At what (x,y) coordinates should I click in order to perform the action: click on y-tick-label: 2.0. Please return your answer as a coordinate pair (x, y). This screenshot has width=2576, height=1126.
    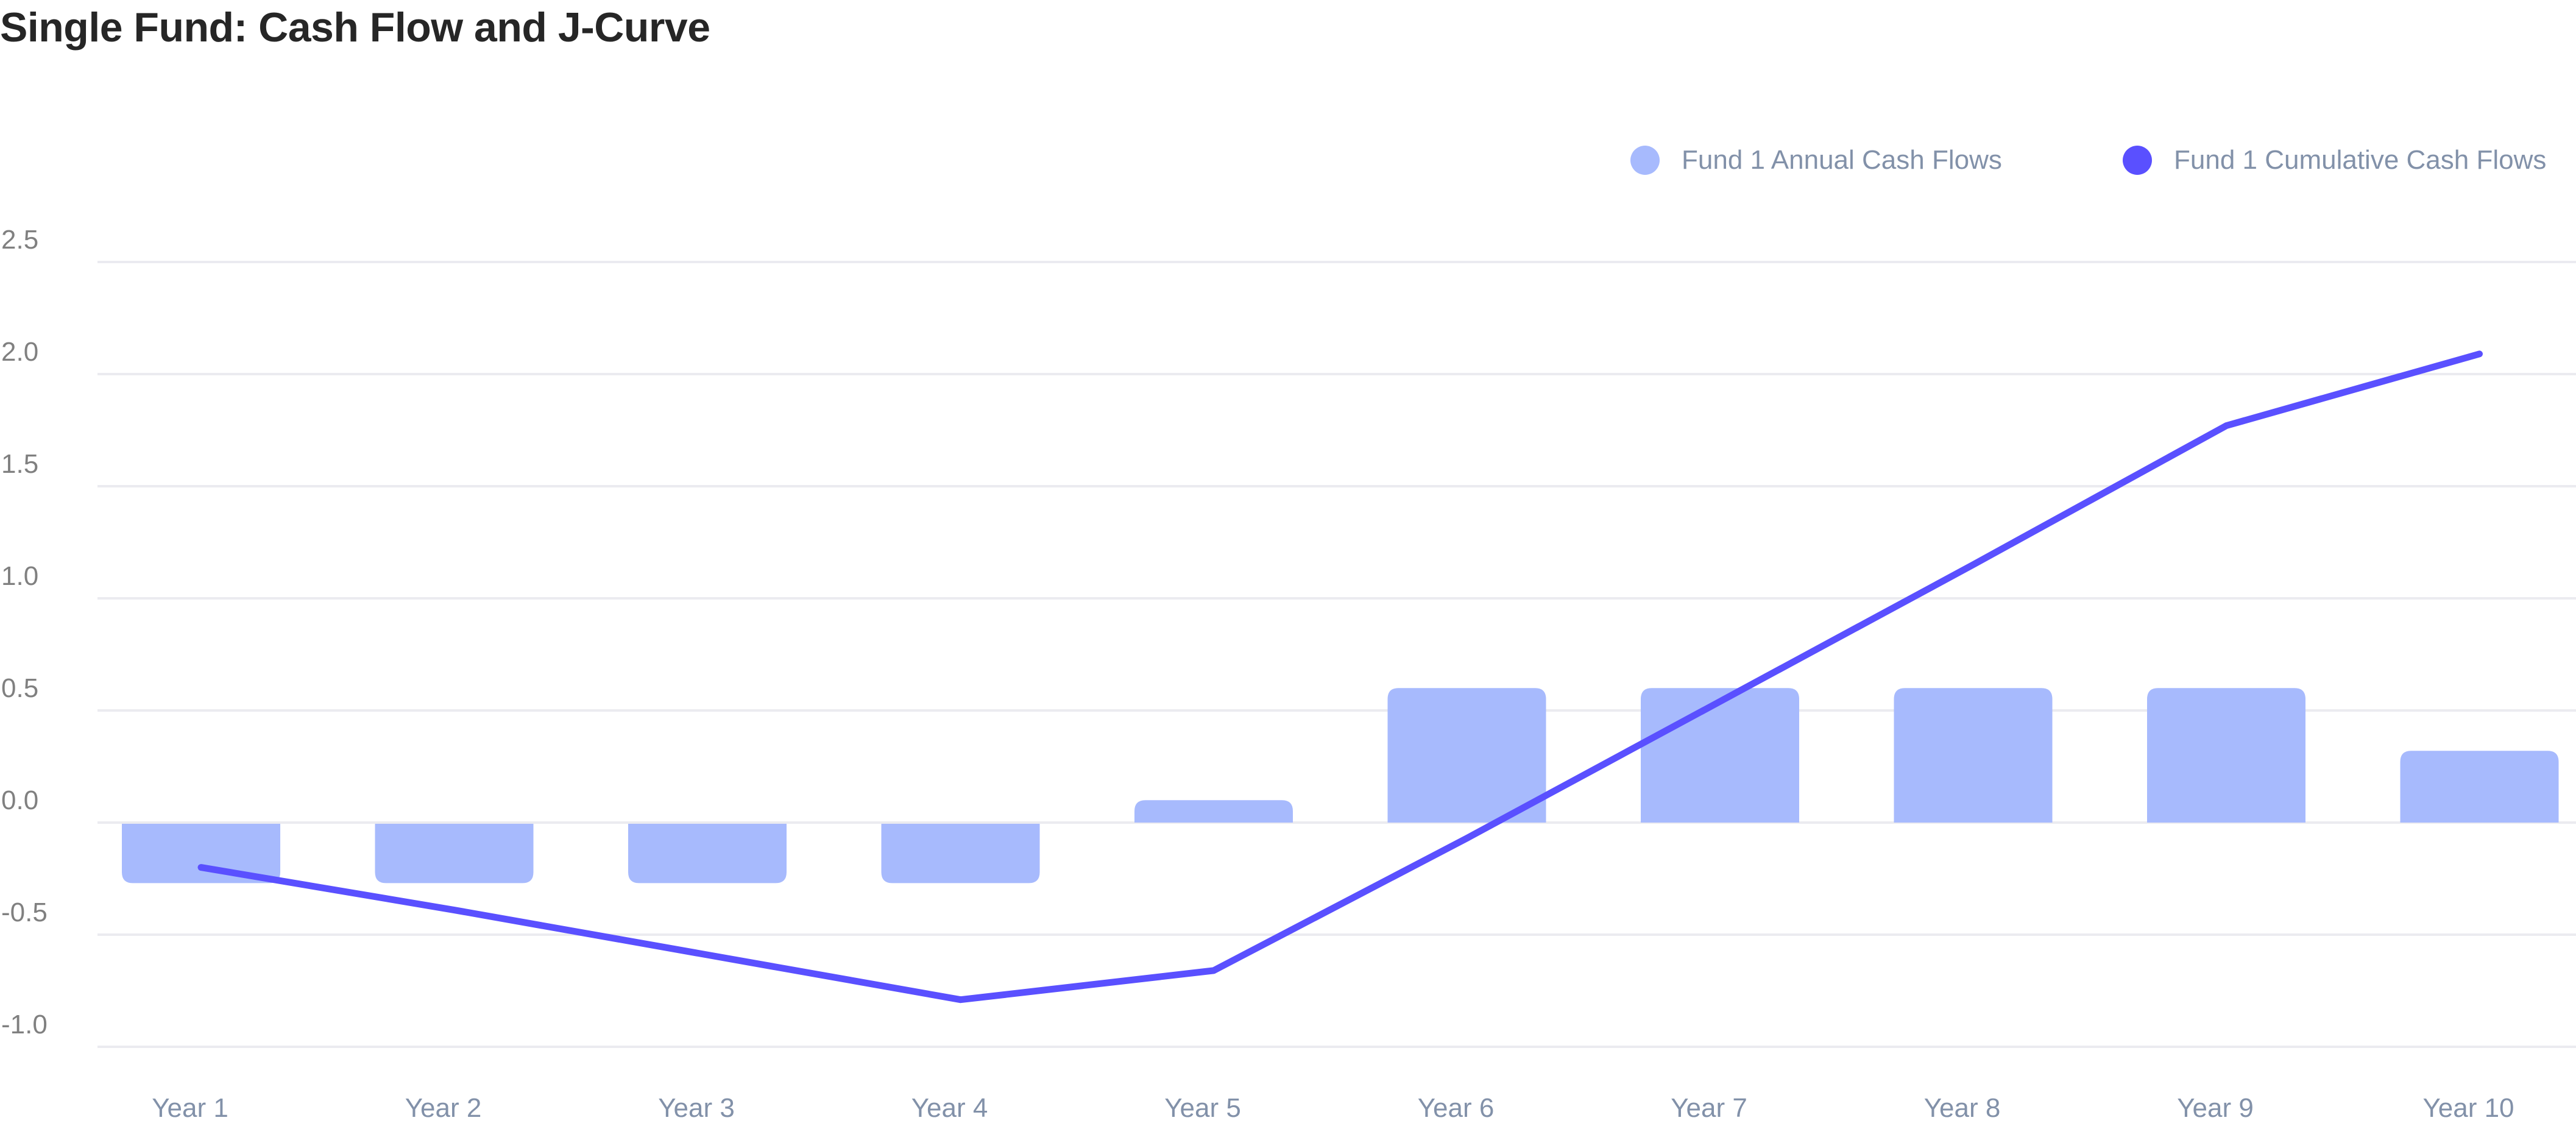
    Looking at the image, I should click on (19, 352).